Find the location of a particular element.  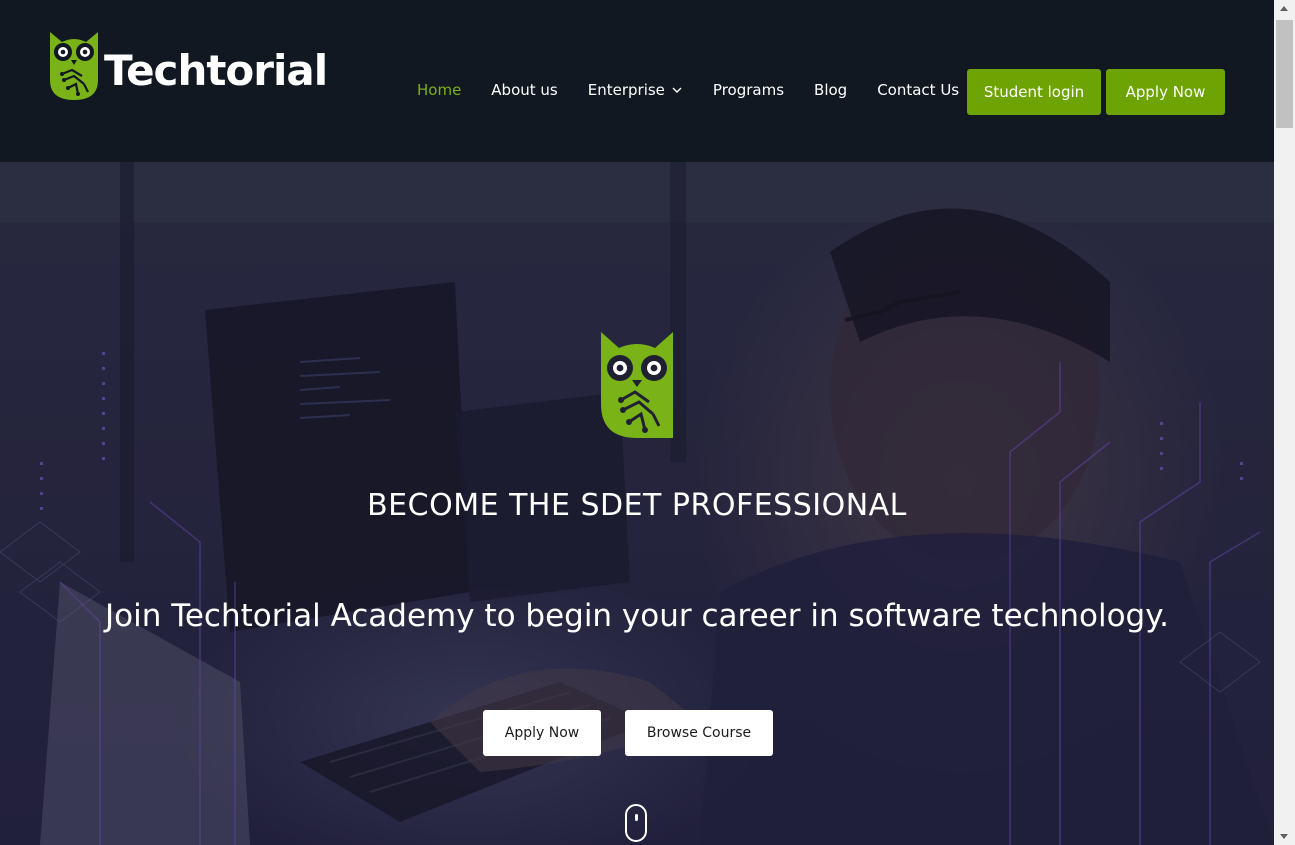

nav-item-contact: Contact Us is located at coordinates (918, 90).